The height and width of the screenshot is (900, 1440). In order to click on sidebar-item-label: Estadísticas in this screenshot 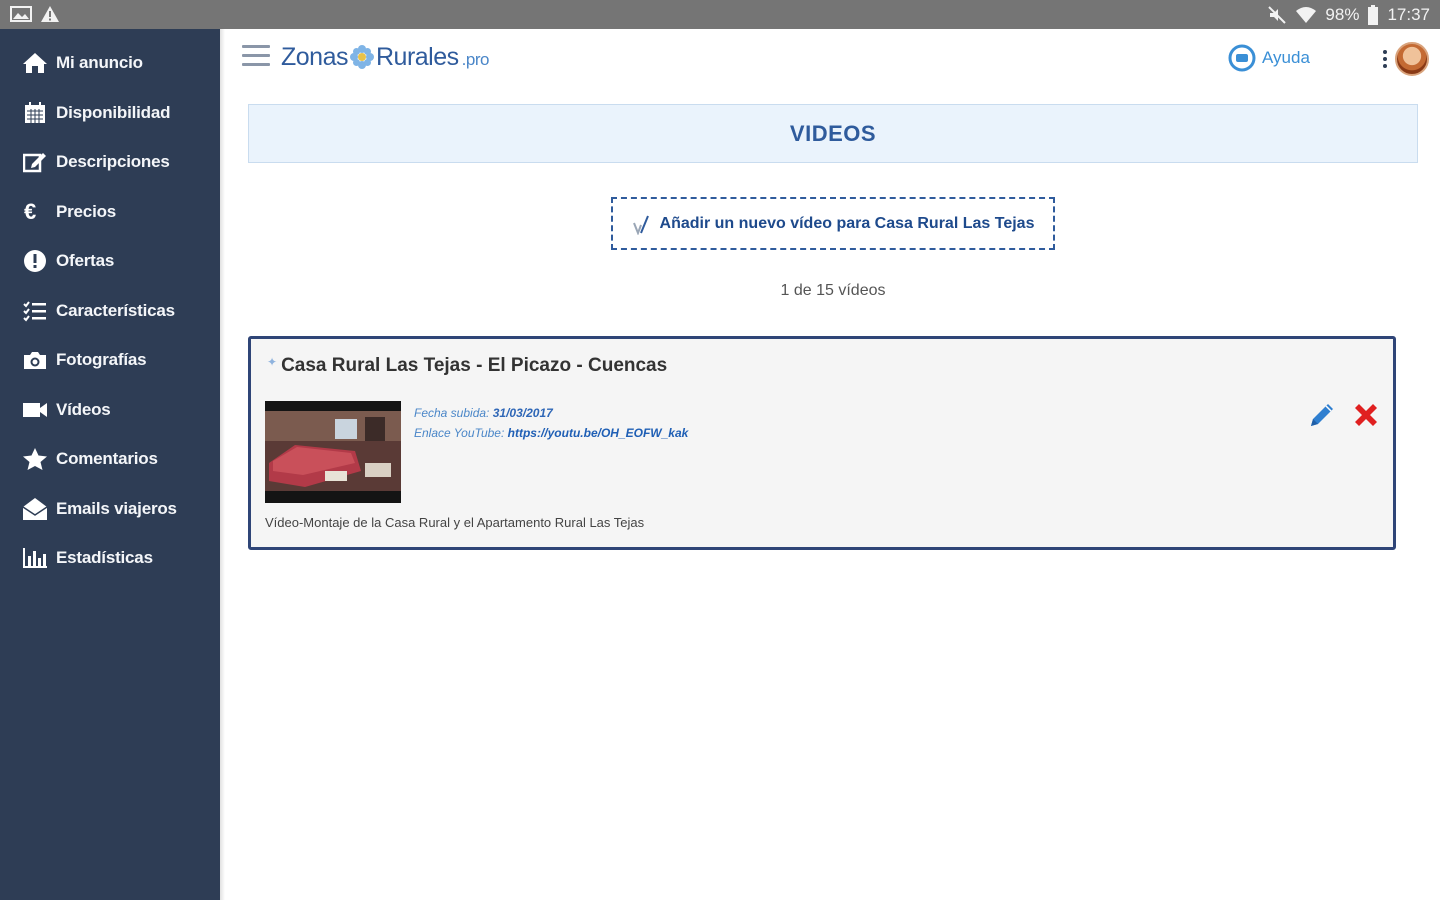, I will do `click(104, 557)`.